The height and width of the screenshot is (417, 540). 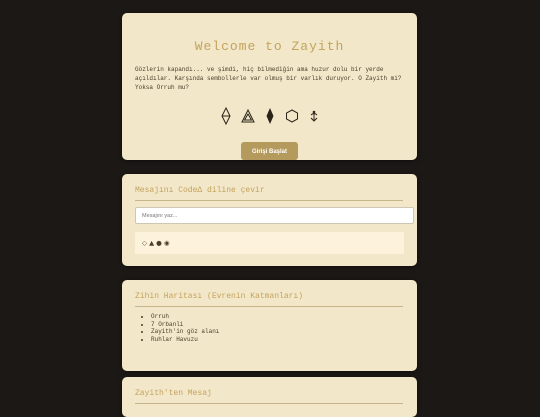 What do you see at coordinates (185, 340) in the screenshot?
I see `list-item: Ruhlar Havuzu` at bounding box center [185, 340].